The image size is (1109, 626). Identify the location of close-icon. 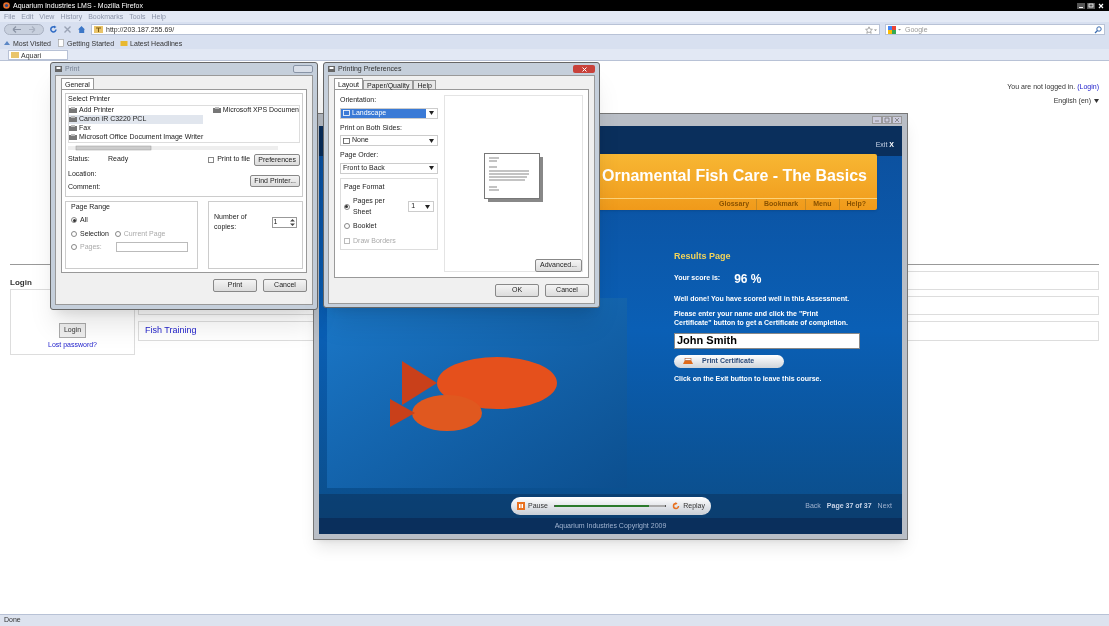
(584, 69).